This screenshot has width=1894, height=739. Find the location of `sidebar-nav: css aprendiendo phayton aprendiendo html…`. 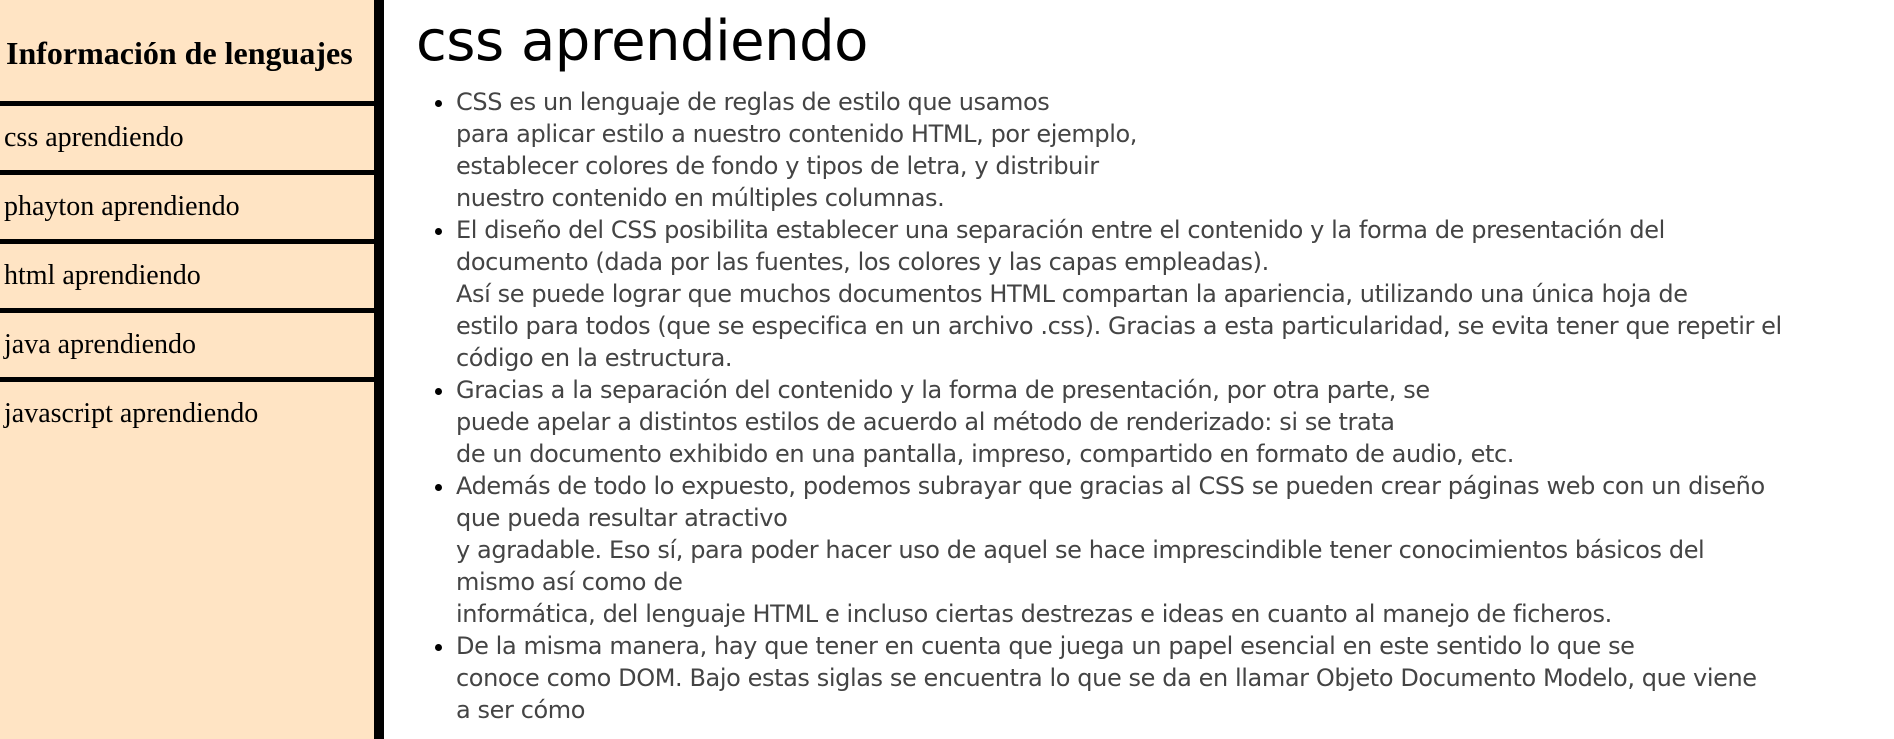

sidebar-nav: css aprendiendo phayton aprendiendo html… is located at coordinates (187, 276).